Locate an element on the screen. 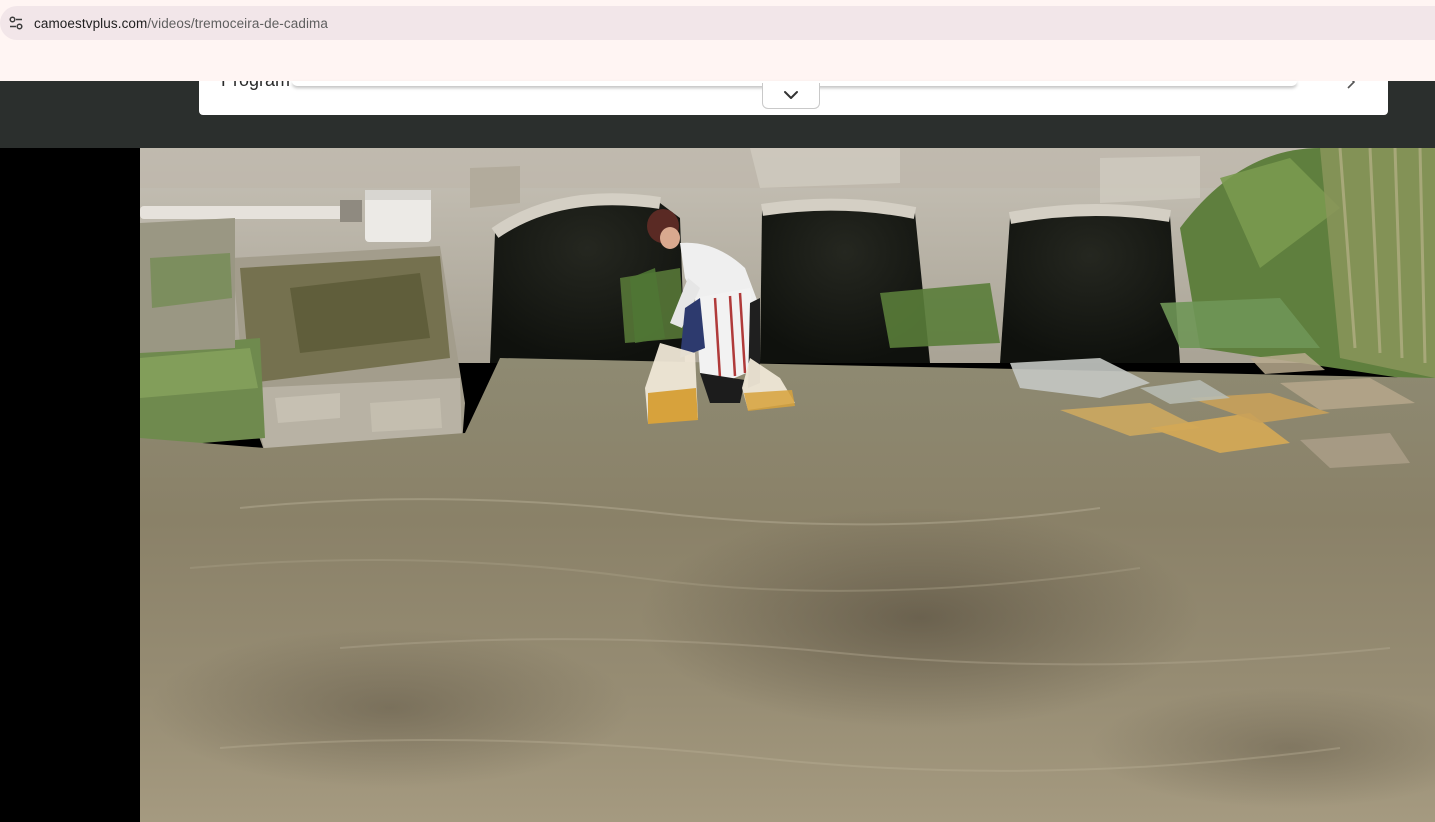  chevron-right-icon is located at coordinates (1351, 85).